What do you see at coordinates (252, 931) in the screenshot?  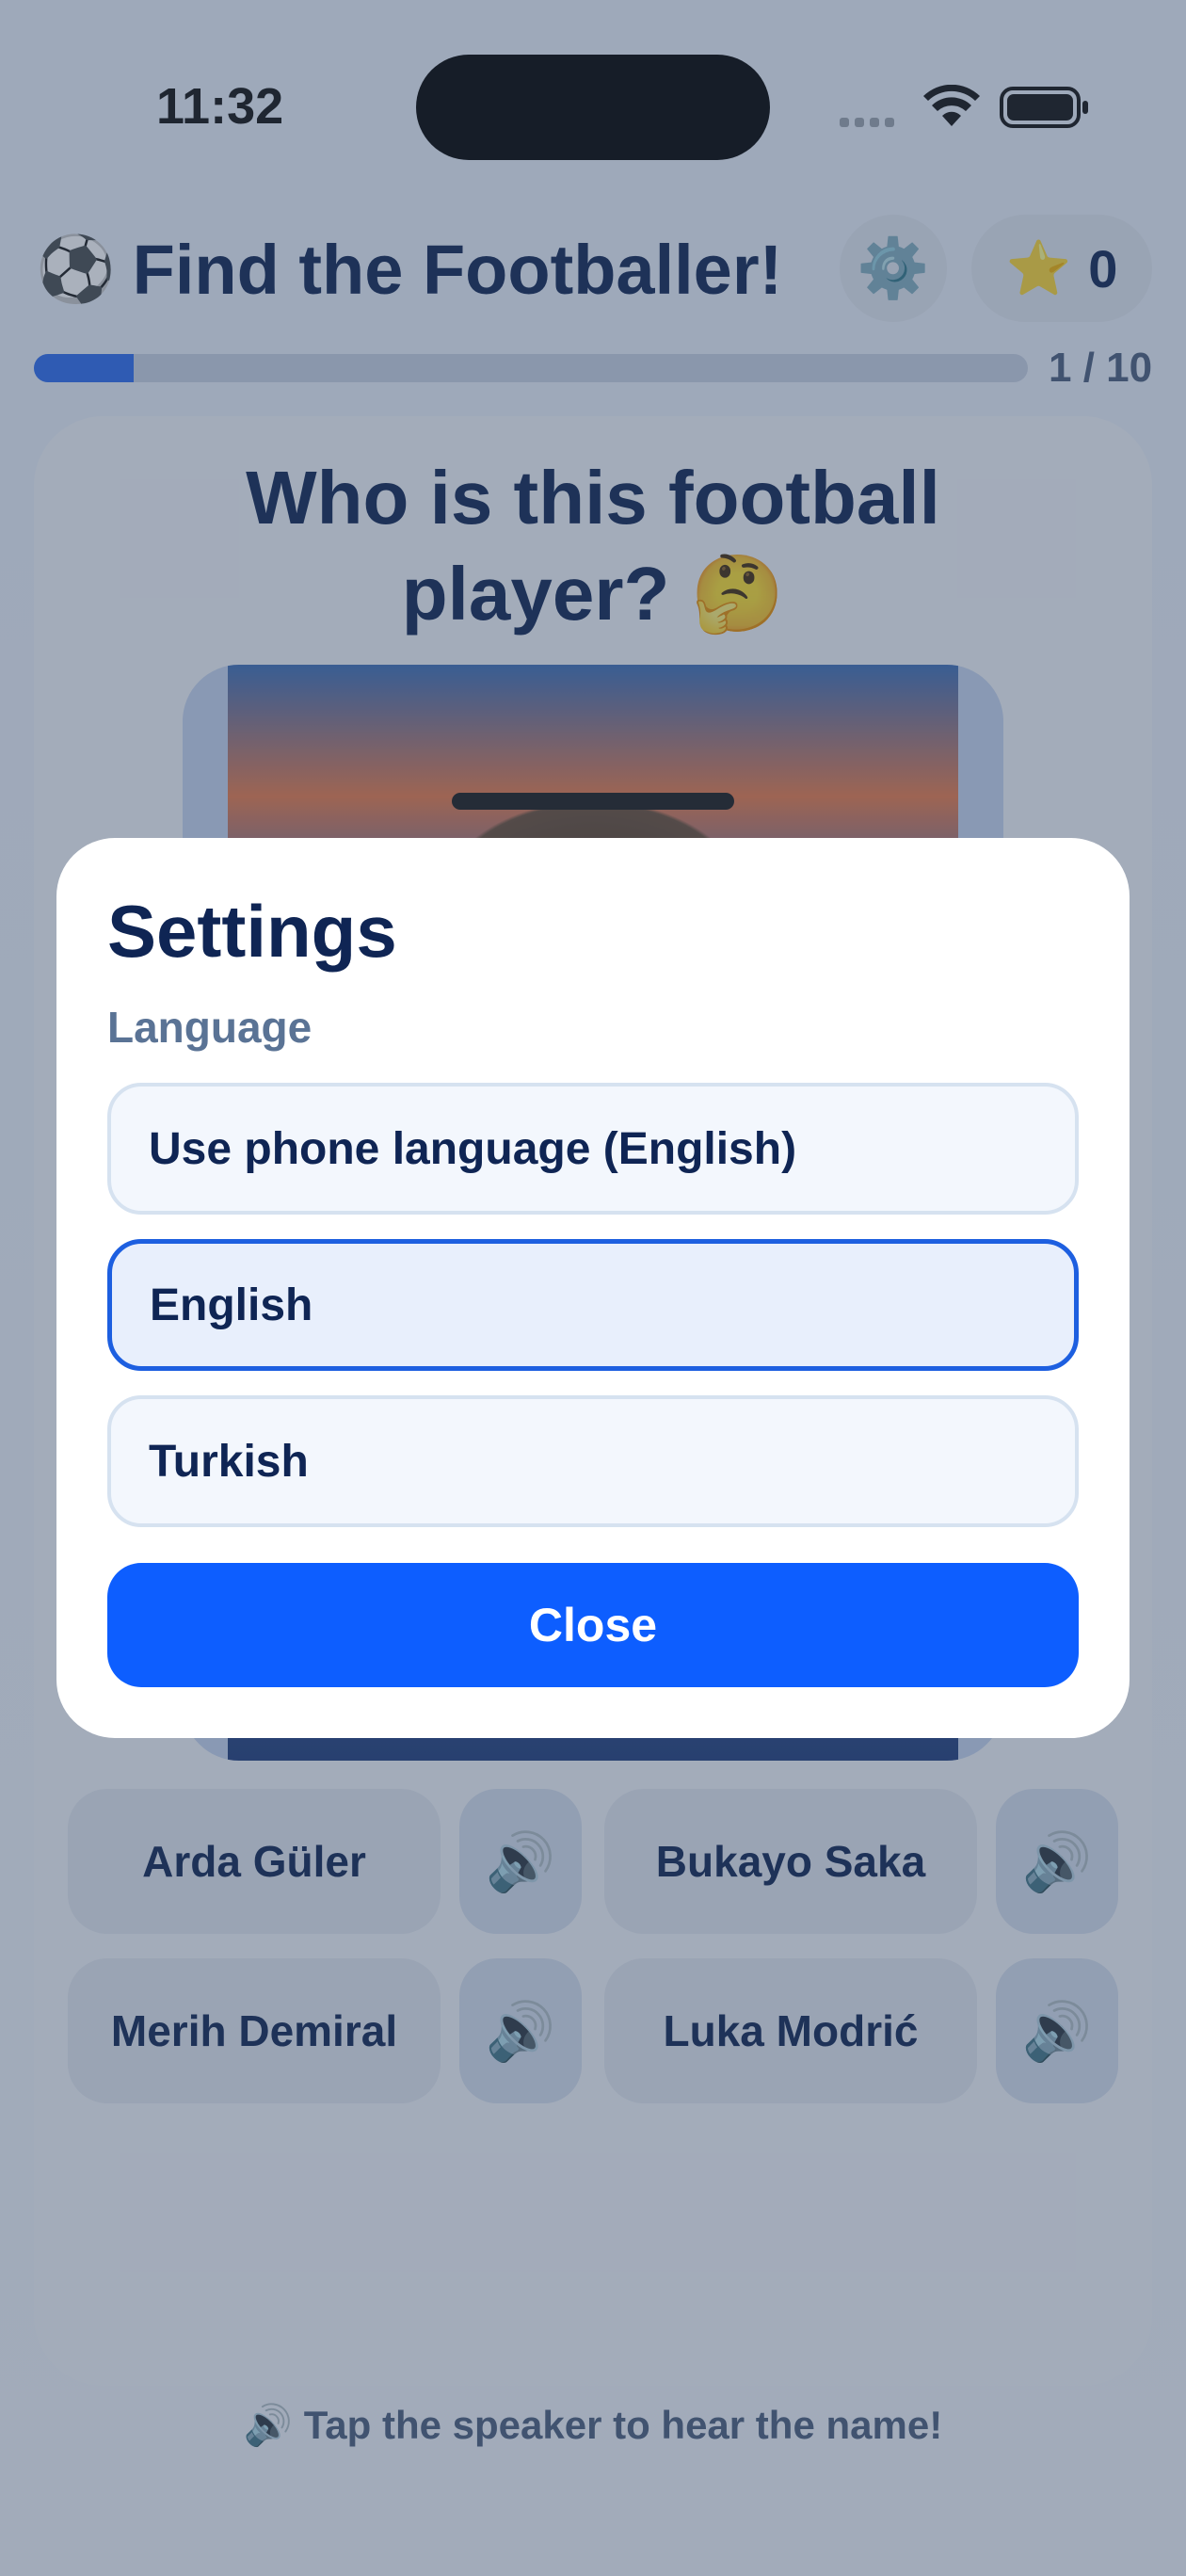 I see `modal-title: Settings` at bounding box center [252, 931].